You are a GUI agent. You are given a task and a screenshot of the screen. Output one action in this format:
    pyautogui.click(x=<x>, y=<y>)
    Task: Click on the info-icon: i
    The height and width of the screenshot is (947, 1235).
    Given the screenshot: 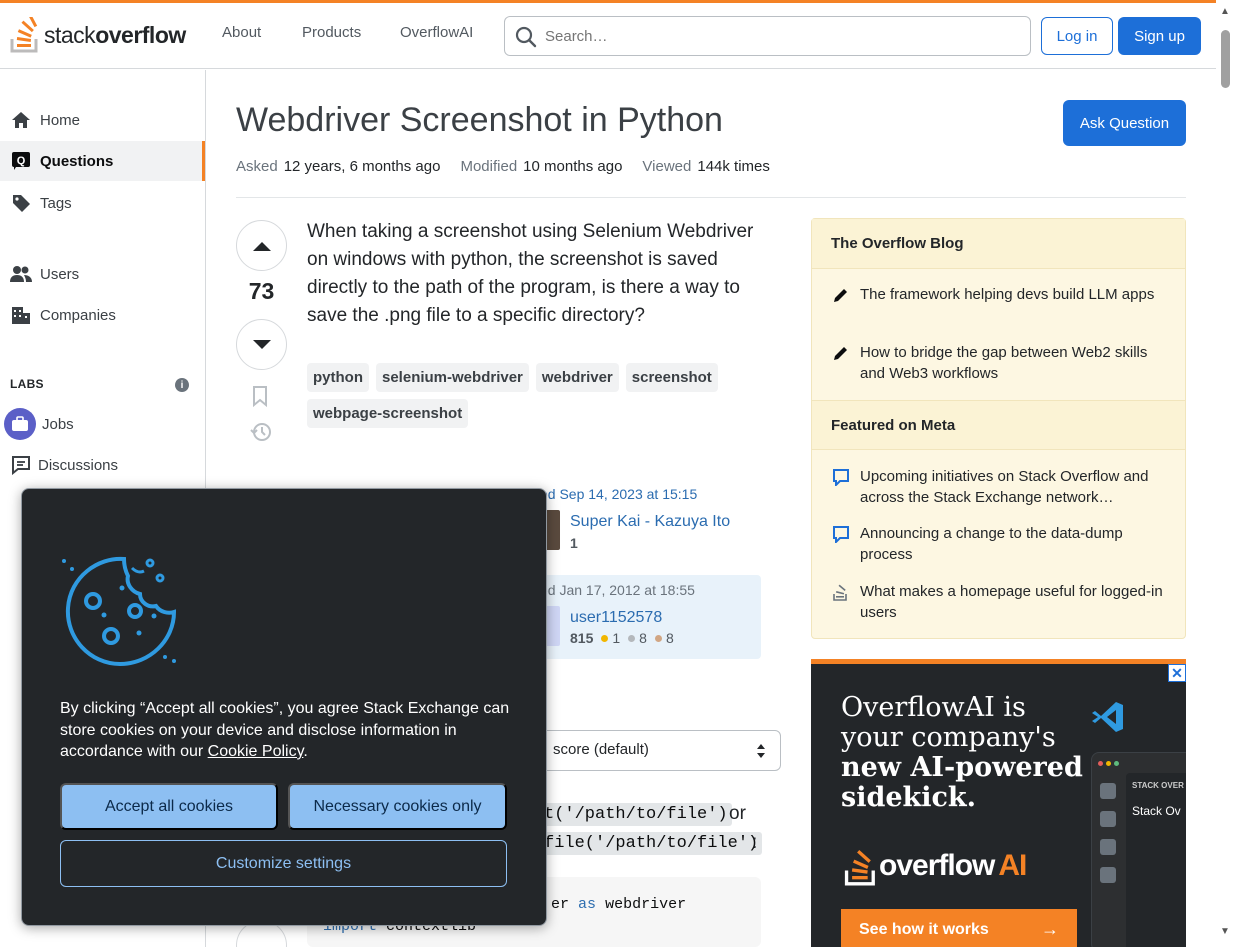 What is the action you would take?
    pyautogui.click(x=182, y=385)
    